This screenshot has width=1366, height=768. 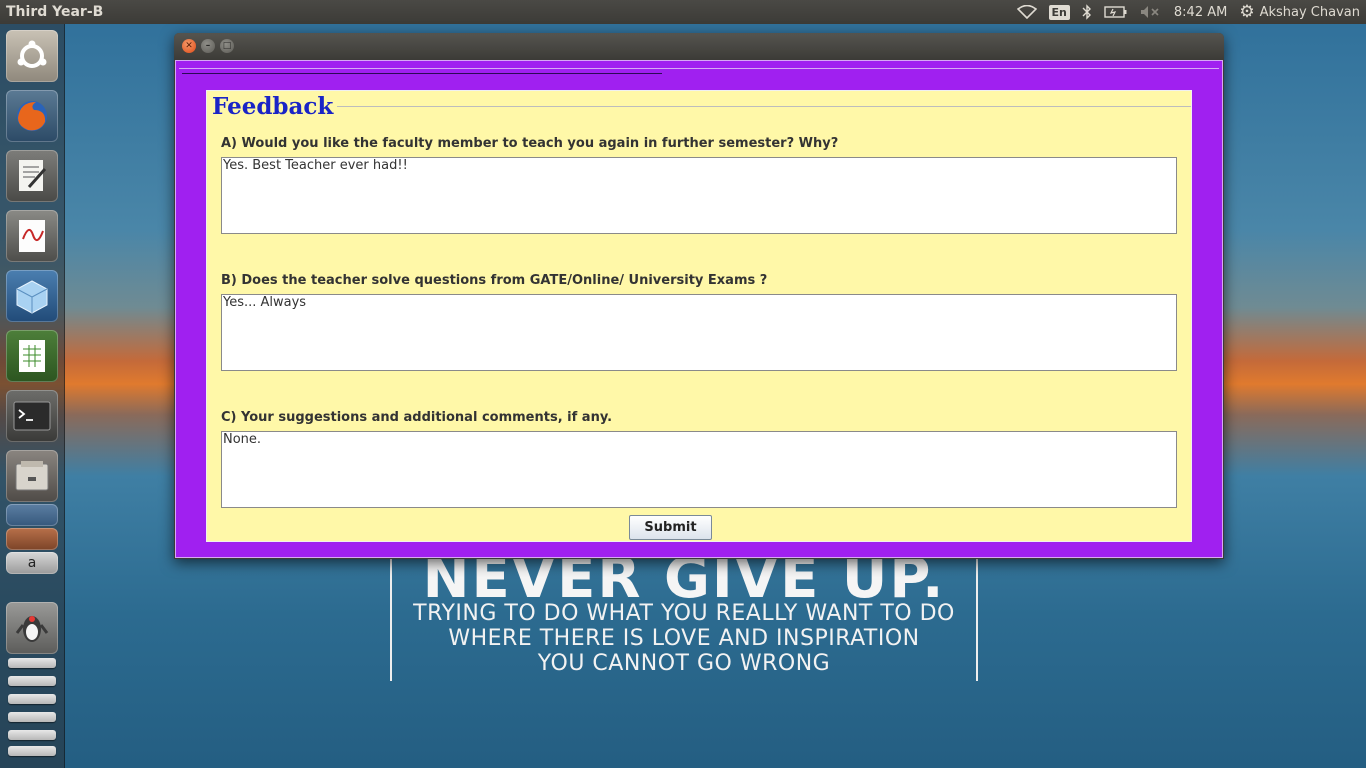 I want to click on answer-b-field: Yes... Always, so click(x=699, y=332).